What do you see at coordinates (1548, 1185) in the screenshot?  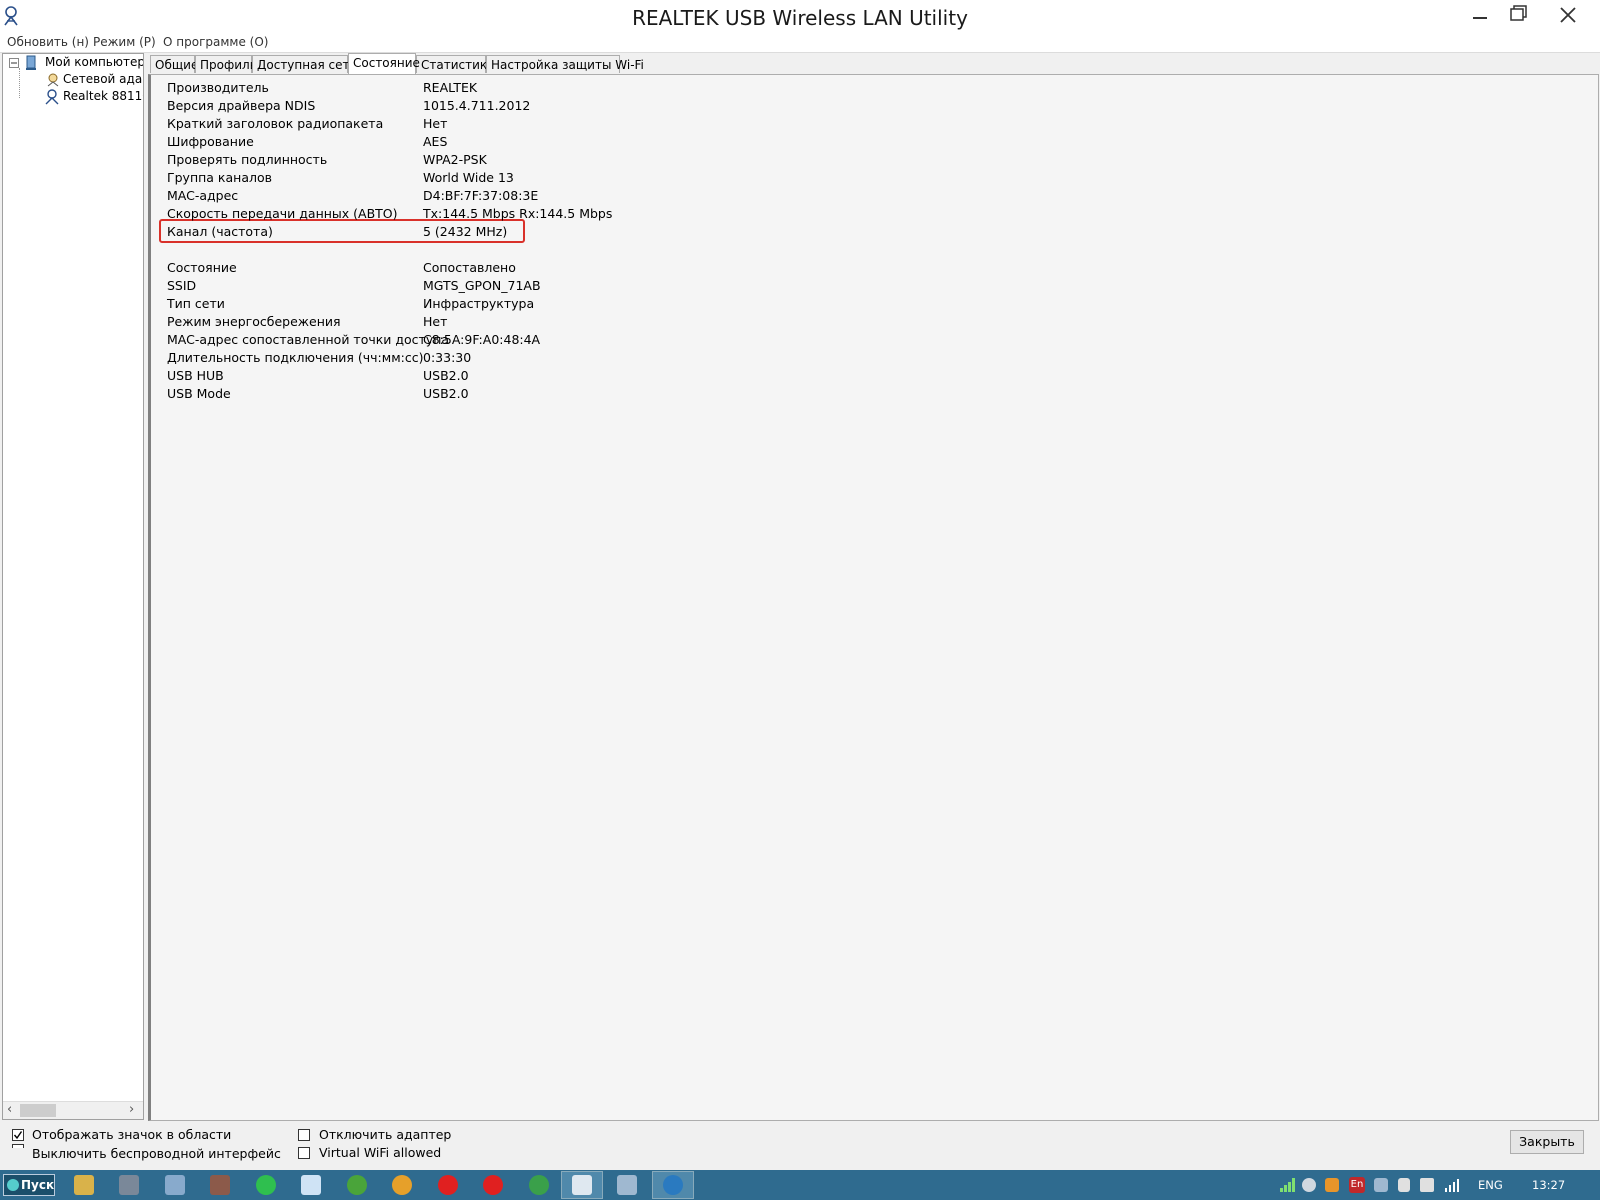 I see `clock: 13:27` at bounding box center [1548, 1185].